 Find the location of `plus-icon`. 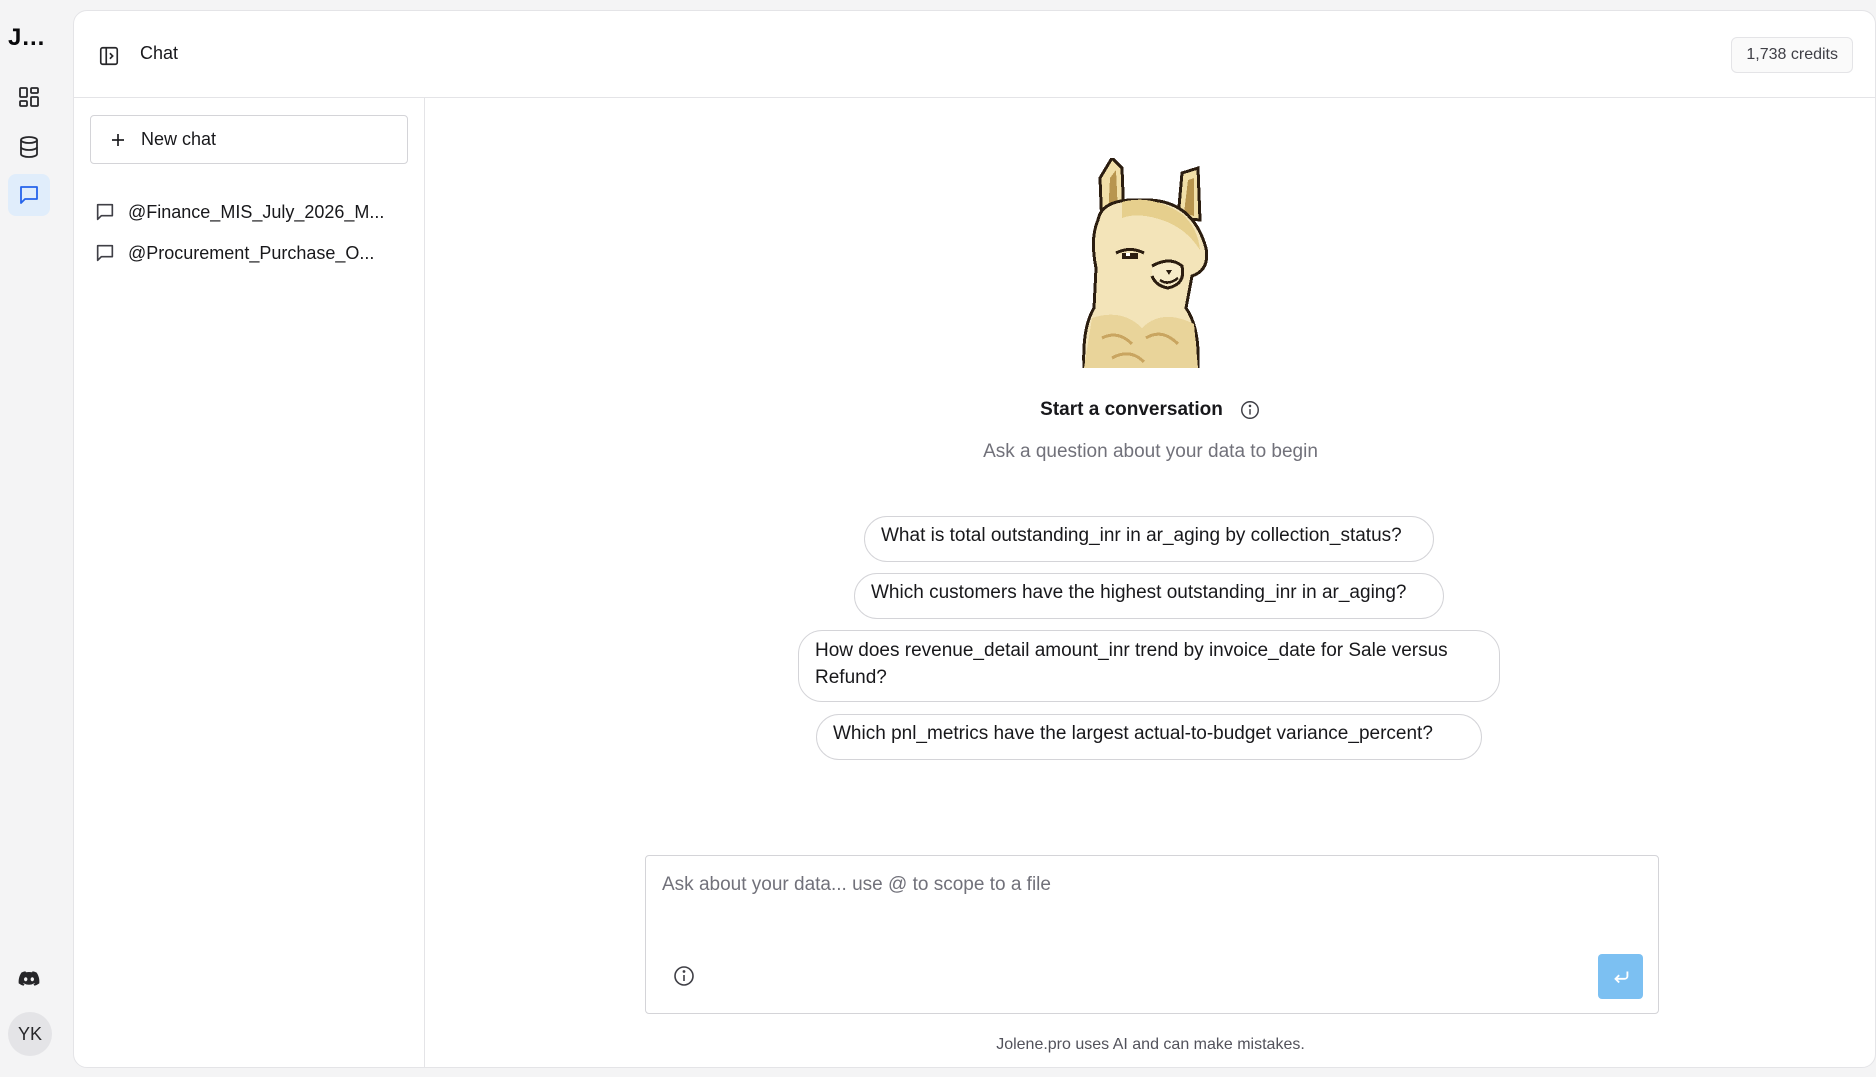

plus-icon is located at coordinates (118, 139).